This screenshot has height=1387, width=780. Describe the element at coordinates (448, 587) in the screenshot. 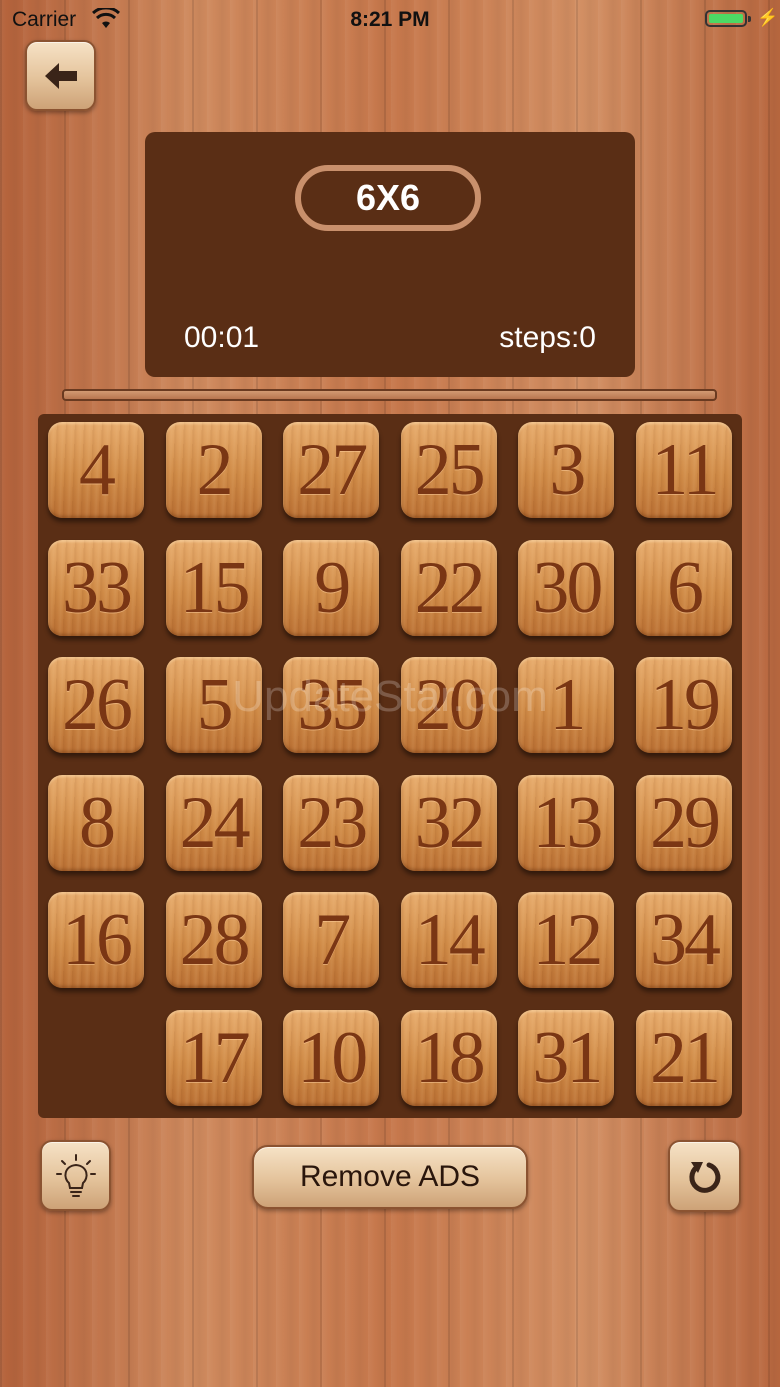

I see `tile-22: 22` at that location.